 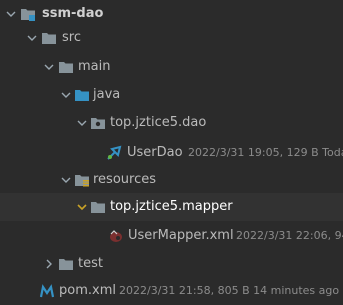 What do you see at coordinates (171, 264) in the screenshot?
I see `tree-item-test: test` at bounding box center [171, 264].